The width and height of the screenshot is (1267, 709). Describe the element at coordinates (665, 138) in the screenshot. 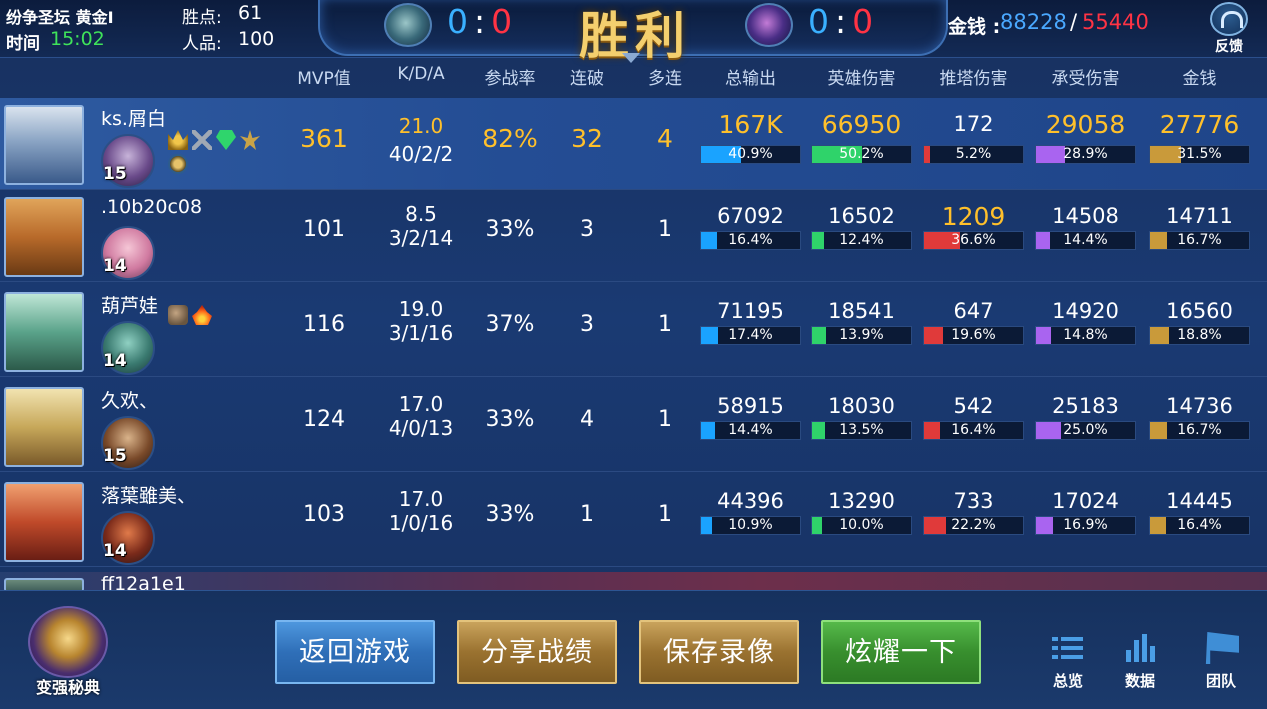

I see `multikill-count: 4` at that location.